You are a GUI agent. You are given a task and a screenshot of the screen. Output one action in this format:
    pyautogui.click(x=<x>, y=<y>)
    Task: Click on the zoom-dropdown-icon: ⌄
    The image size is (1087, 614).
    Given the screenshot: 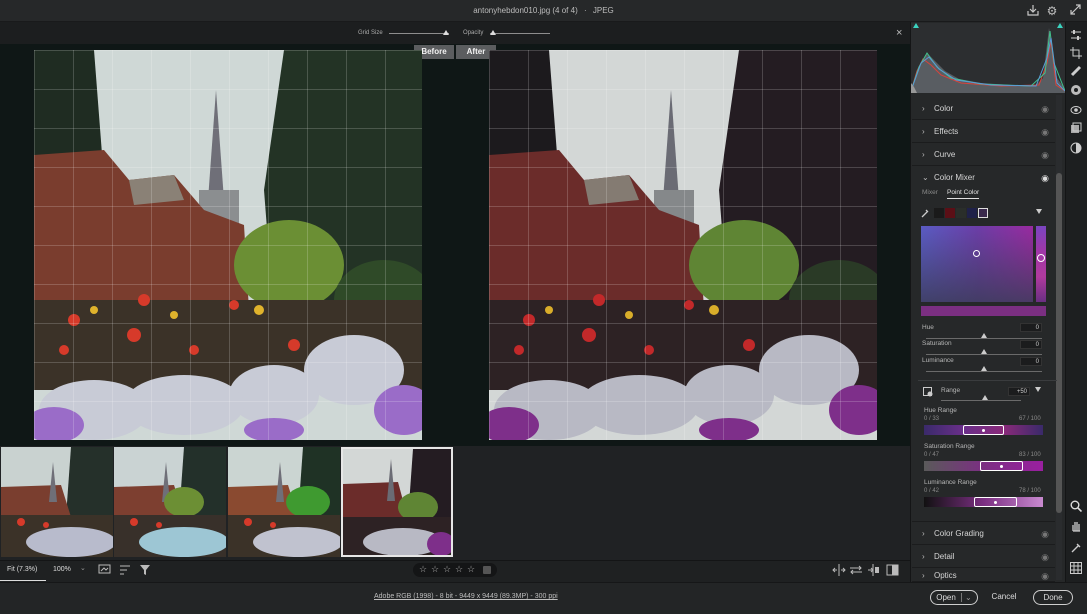 What is the action you would take?
    pyautogui.click(x=84, y=570)
    